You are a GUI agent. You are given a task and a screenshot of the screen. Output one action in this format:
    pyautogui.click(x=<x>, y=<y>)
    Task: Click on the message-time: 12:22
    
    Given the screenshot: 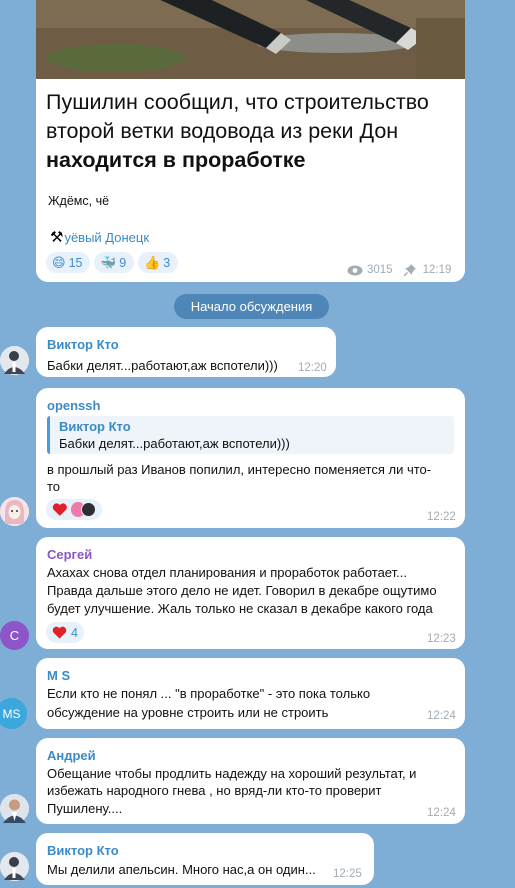 What is the action you would take?
    pyautogui.click(x=441, y=517)
    